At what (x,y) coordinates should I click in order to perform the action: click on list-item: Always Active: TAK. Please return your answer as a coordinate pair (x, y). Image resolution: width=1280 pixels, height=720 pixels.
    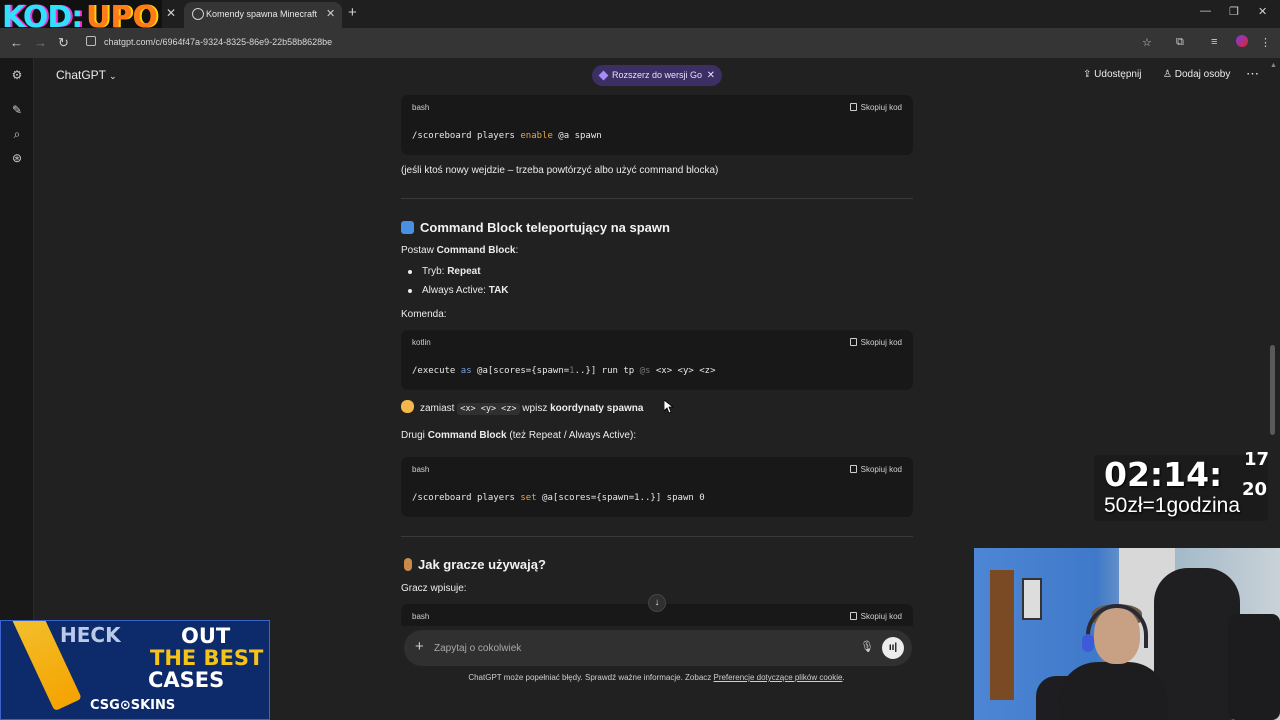
    Looking at the image, I should click on (465, 290).